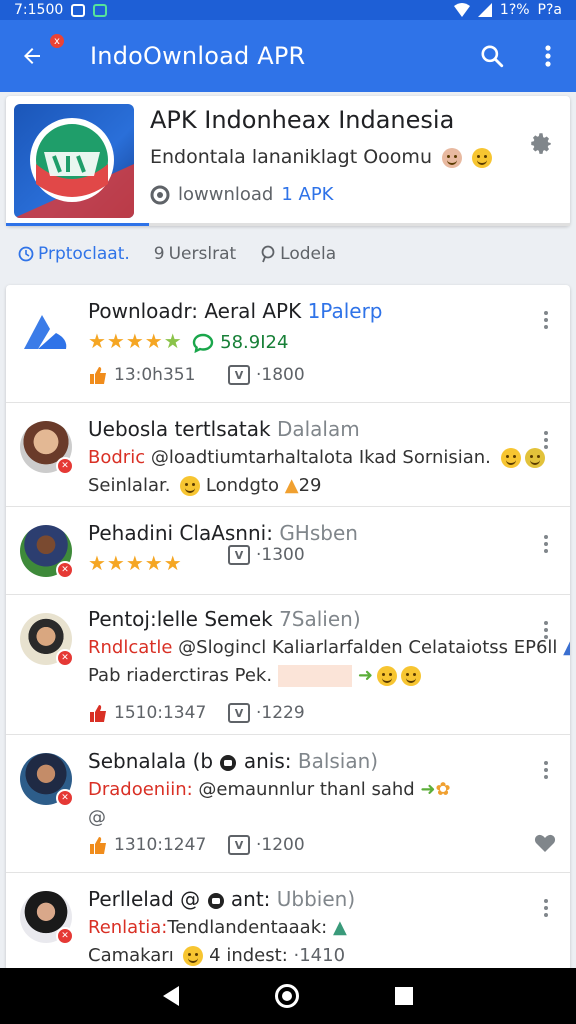 The height and width of the screenshot is (1024, 576). What do you see at coordinates (268, 254) in the screenshot?
I see `pin-icon` at bounding box center [268, 254].